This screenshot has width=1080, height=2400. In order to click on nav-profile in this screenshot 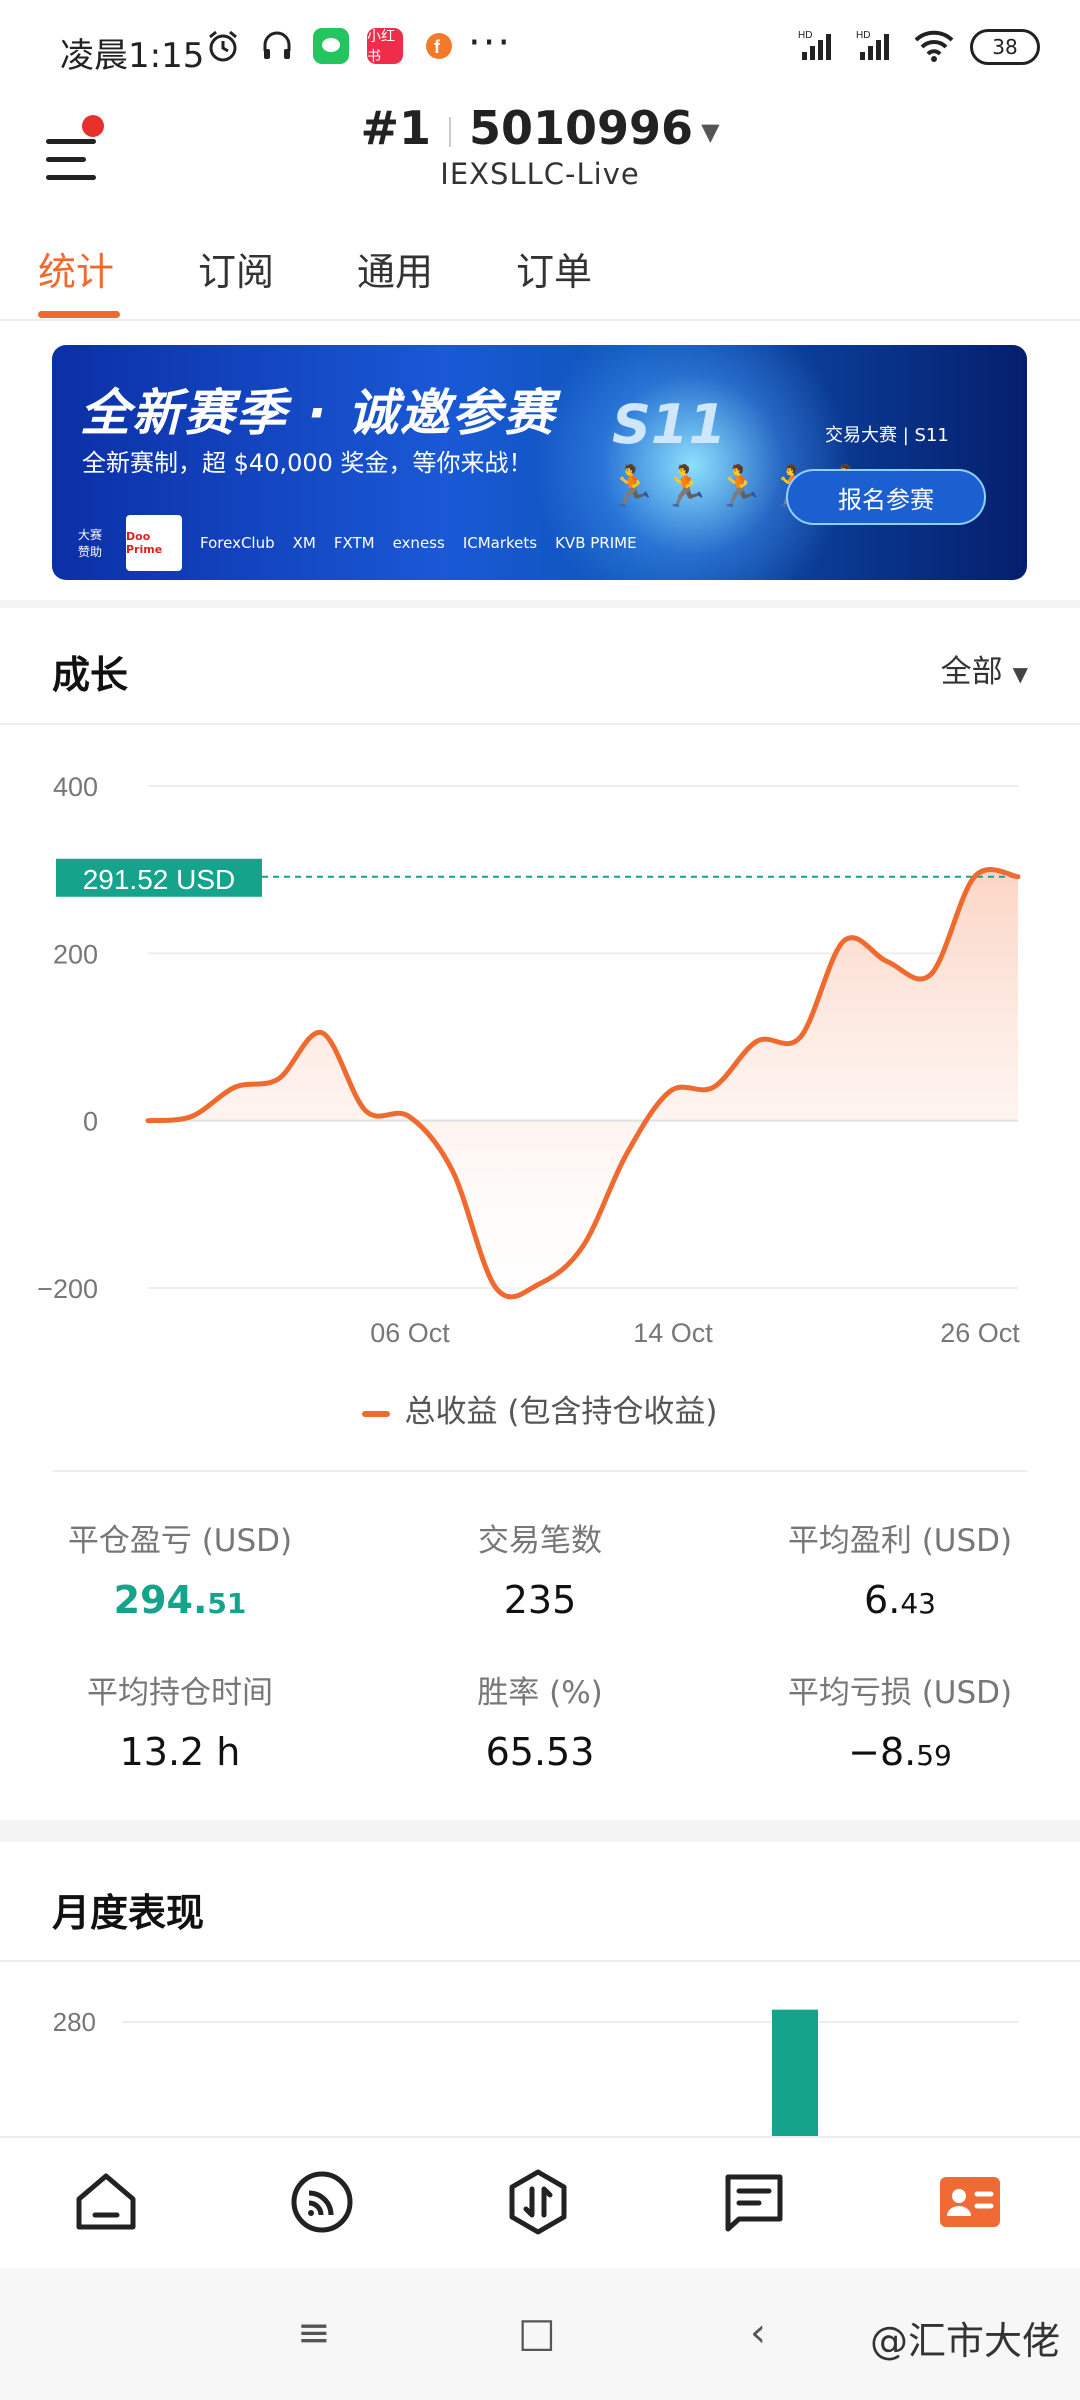, I will do `click(970, 2202)`.